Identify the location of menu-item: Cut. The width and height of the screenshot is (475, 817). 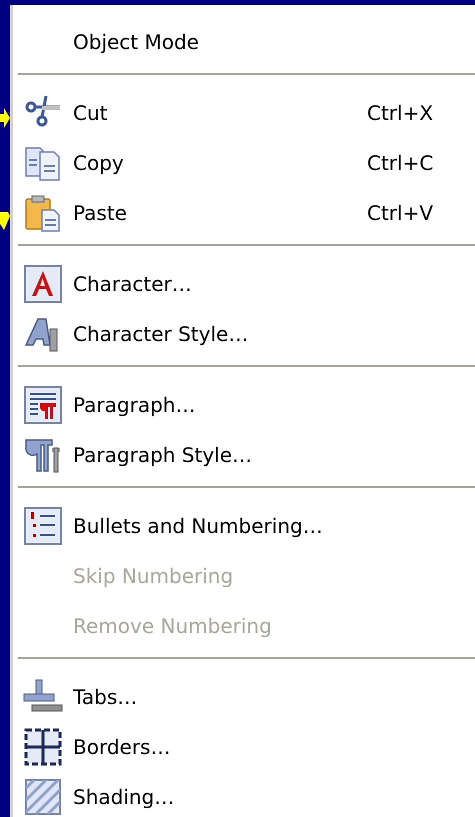
(90, 113).